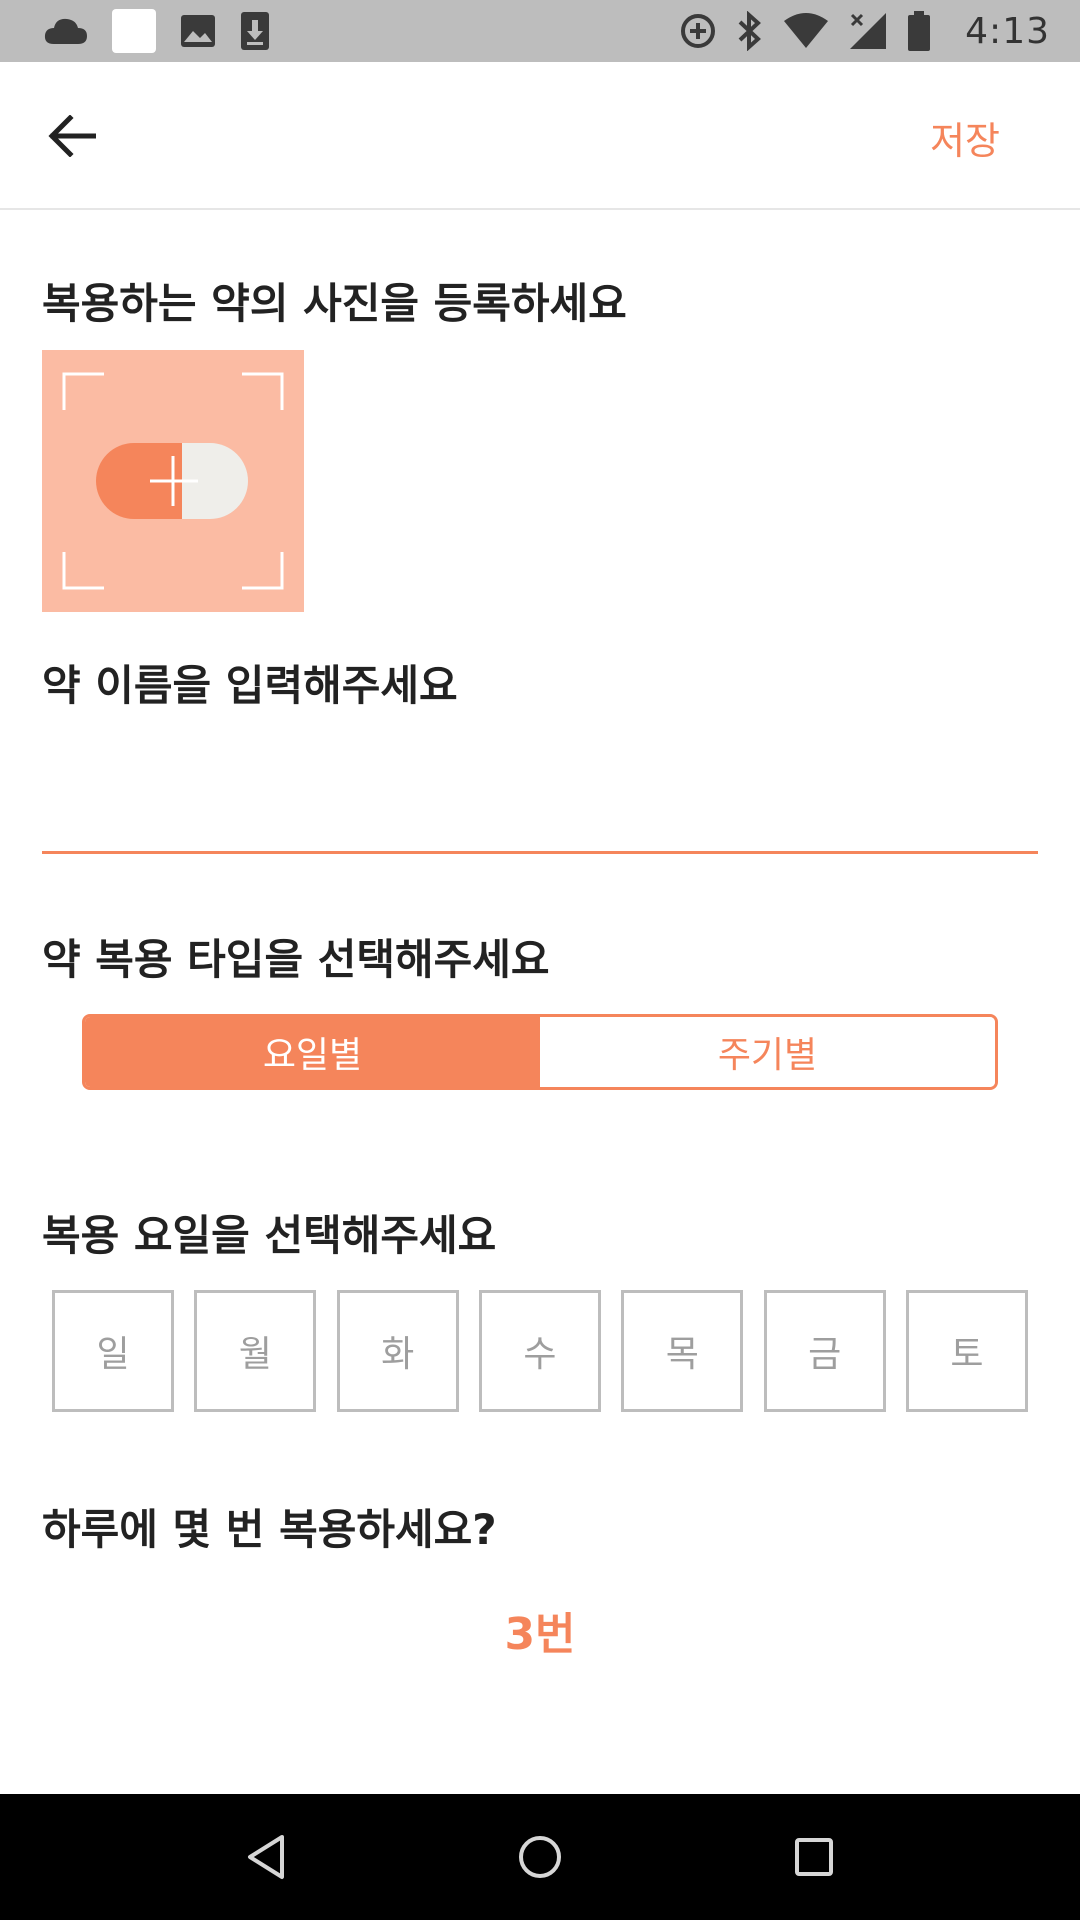 Image resolution: width=1080 pixels, height=1920 pixels. Describe the element at coordinates (266, 1857) in the screenshot. I see `back-nav-icon` at that location.